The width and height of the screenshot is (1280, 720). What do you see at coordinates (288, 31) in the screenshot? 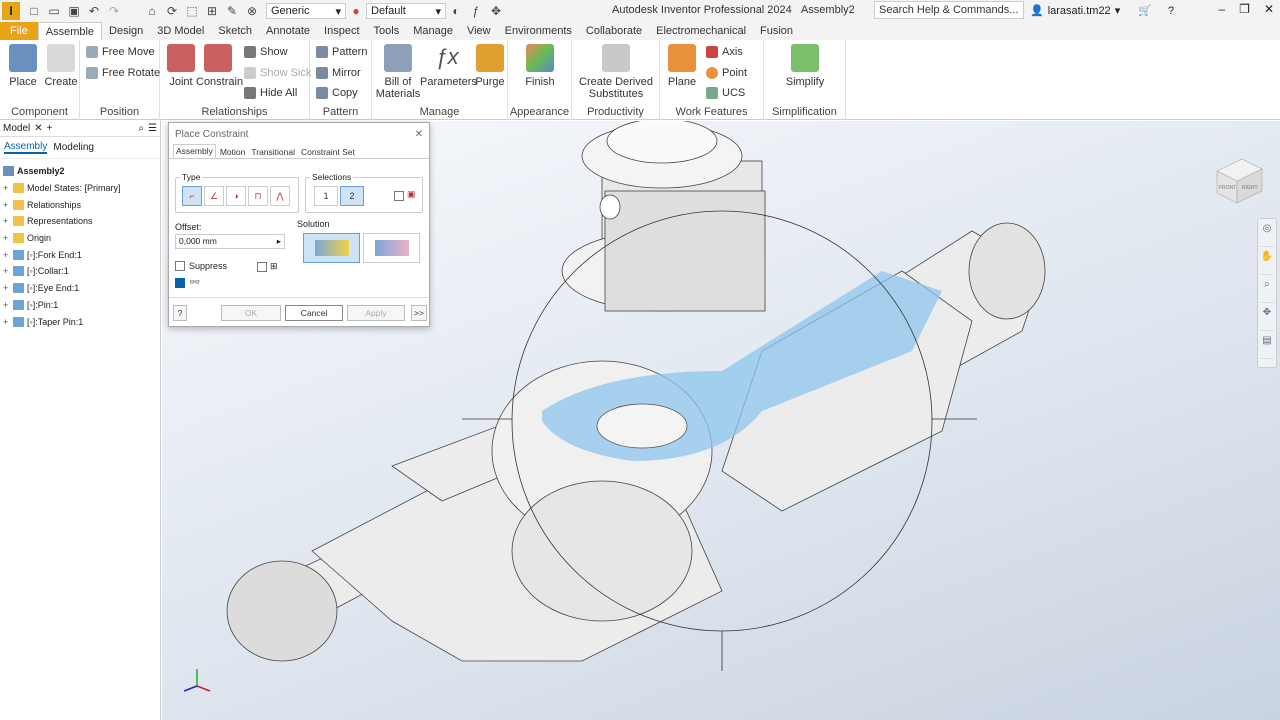
I see `ribbon-tab-annotate: Annotate` at bounding box center [288, 31].